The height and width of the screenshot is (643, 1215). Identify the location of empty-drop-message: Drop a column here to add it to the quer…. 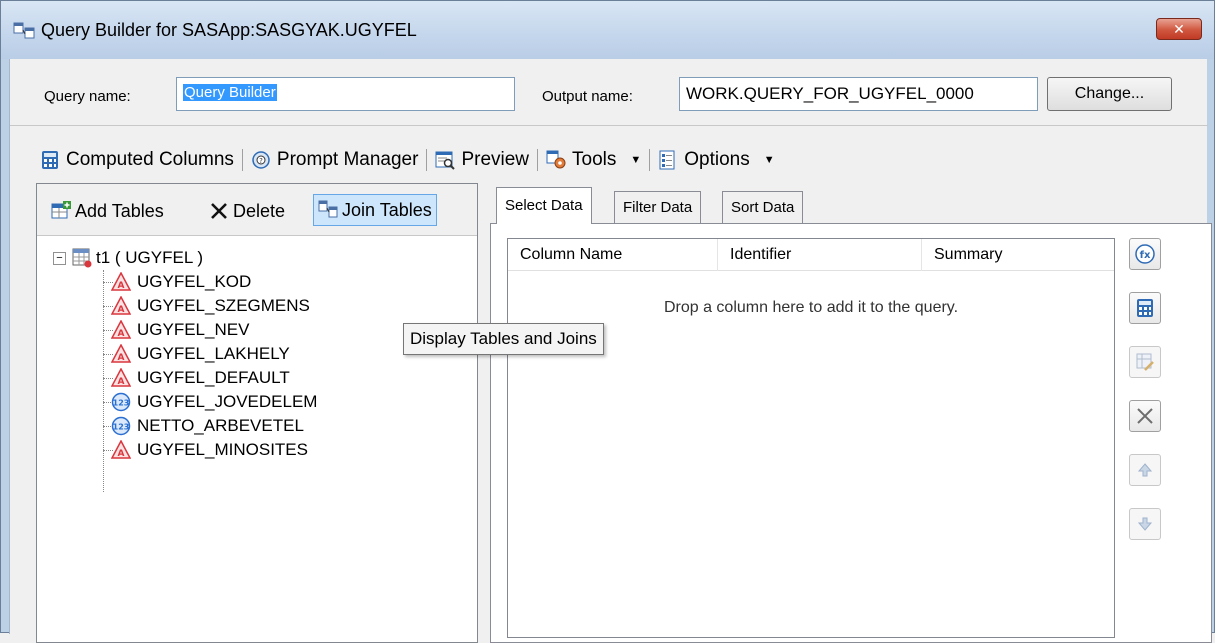
(811, 307).